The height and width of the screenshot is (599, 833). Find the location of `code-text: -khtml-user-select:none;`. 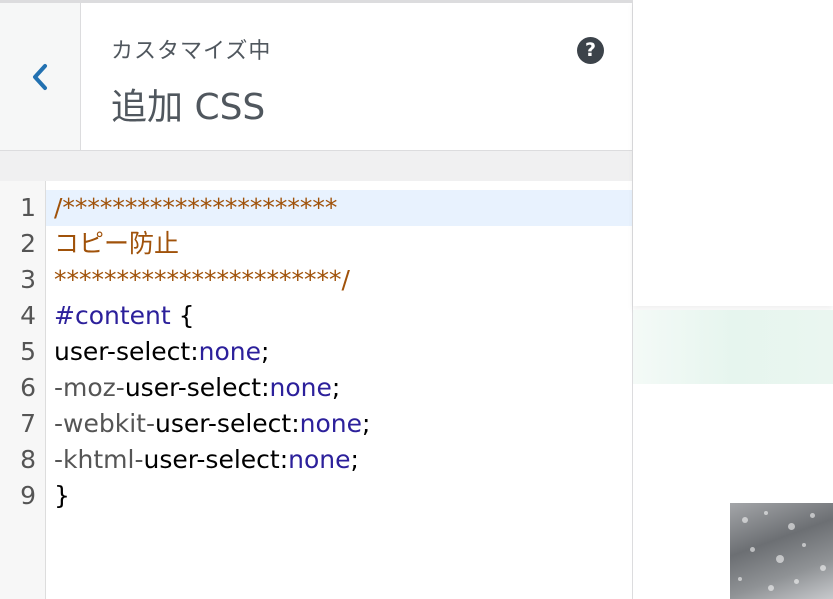

code-text: -khtml-user-select:none; is located at coordinates (206, 460).